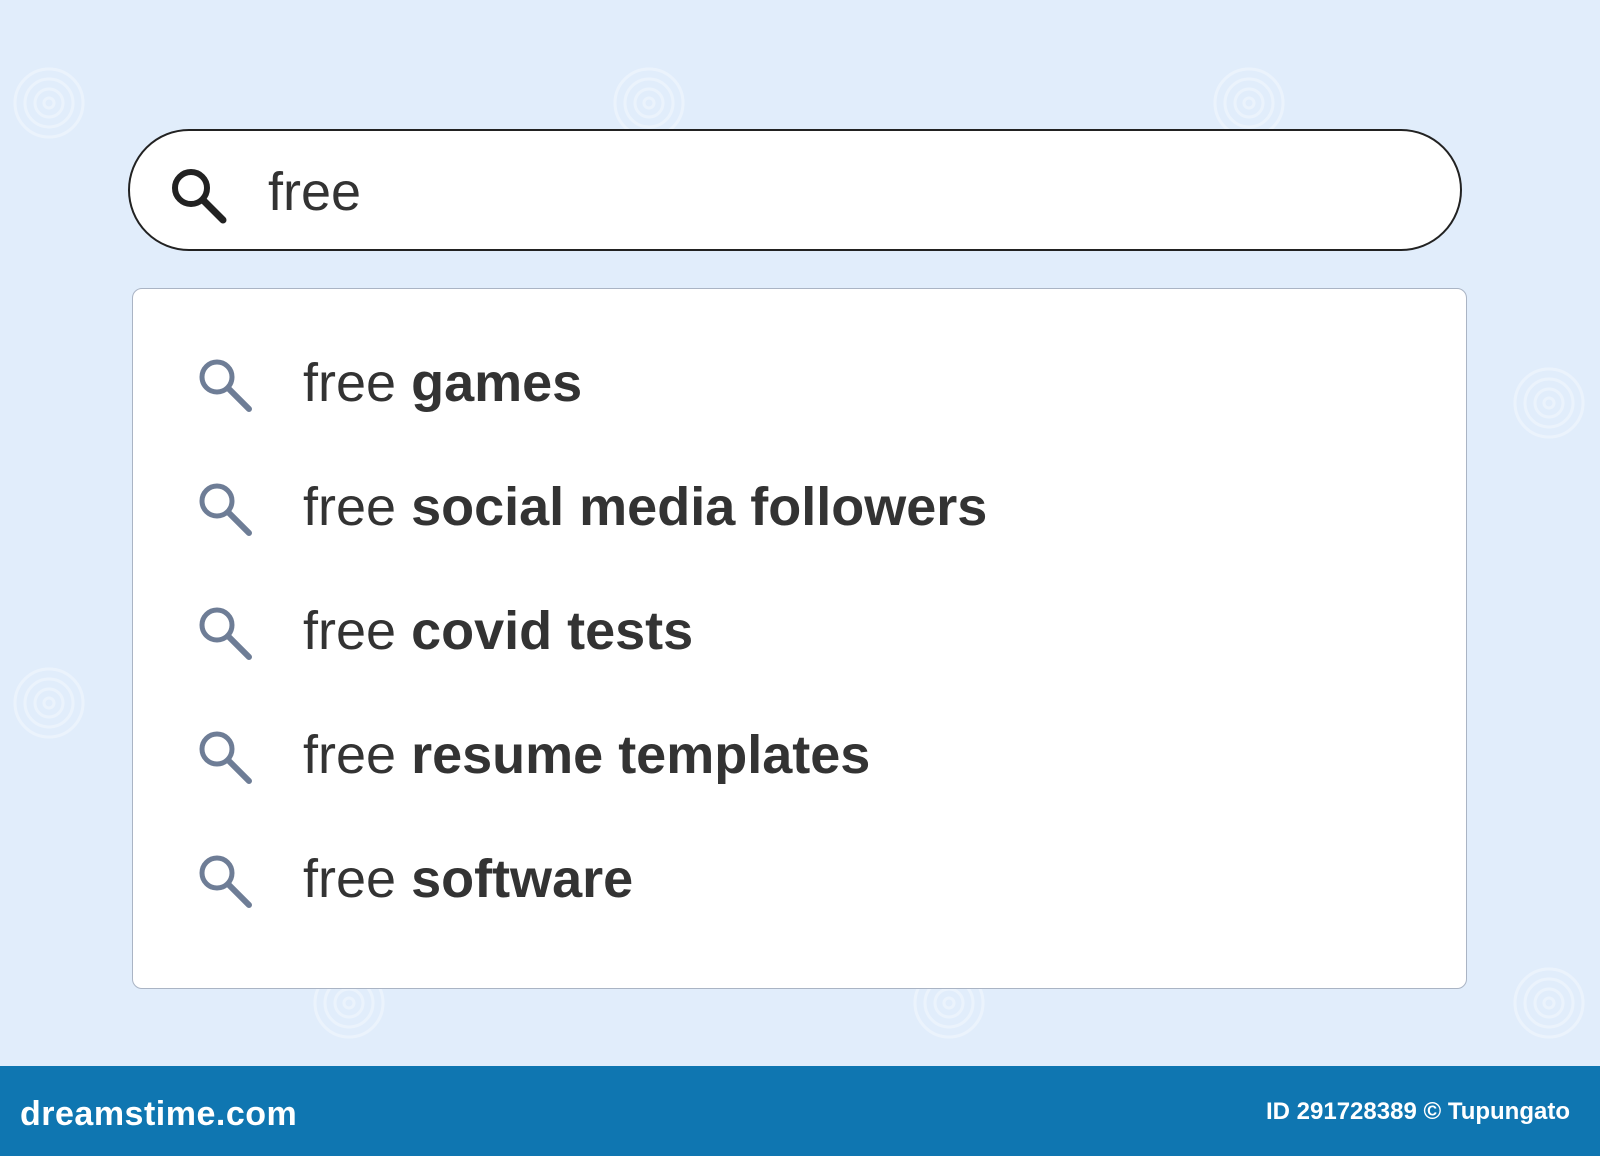 This screenshot has height=1156, width=1600. Describe the element at coordinates (552, 631) in the screenshot. I see `suggestion-completion: covid tests` at that location.